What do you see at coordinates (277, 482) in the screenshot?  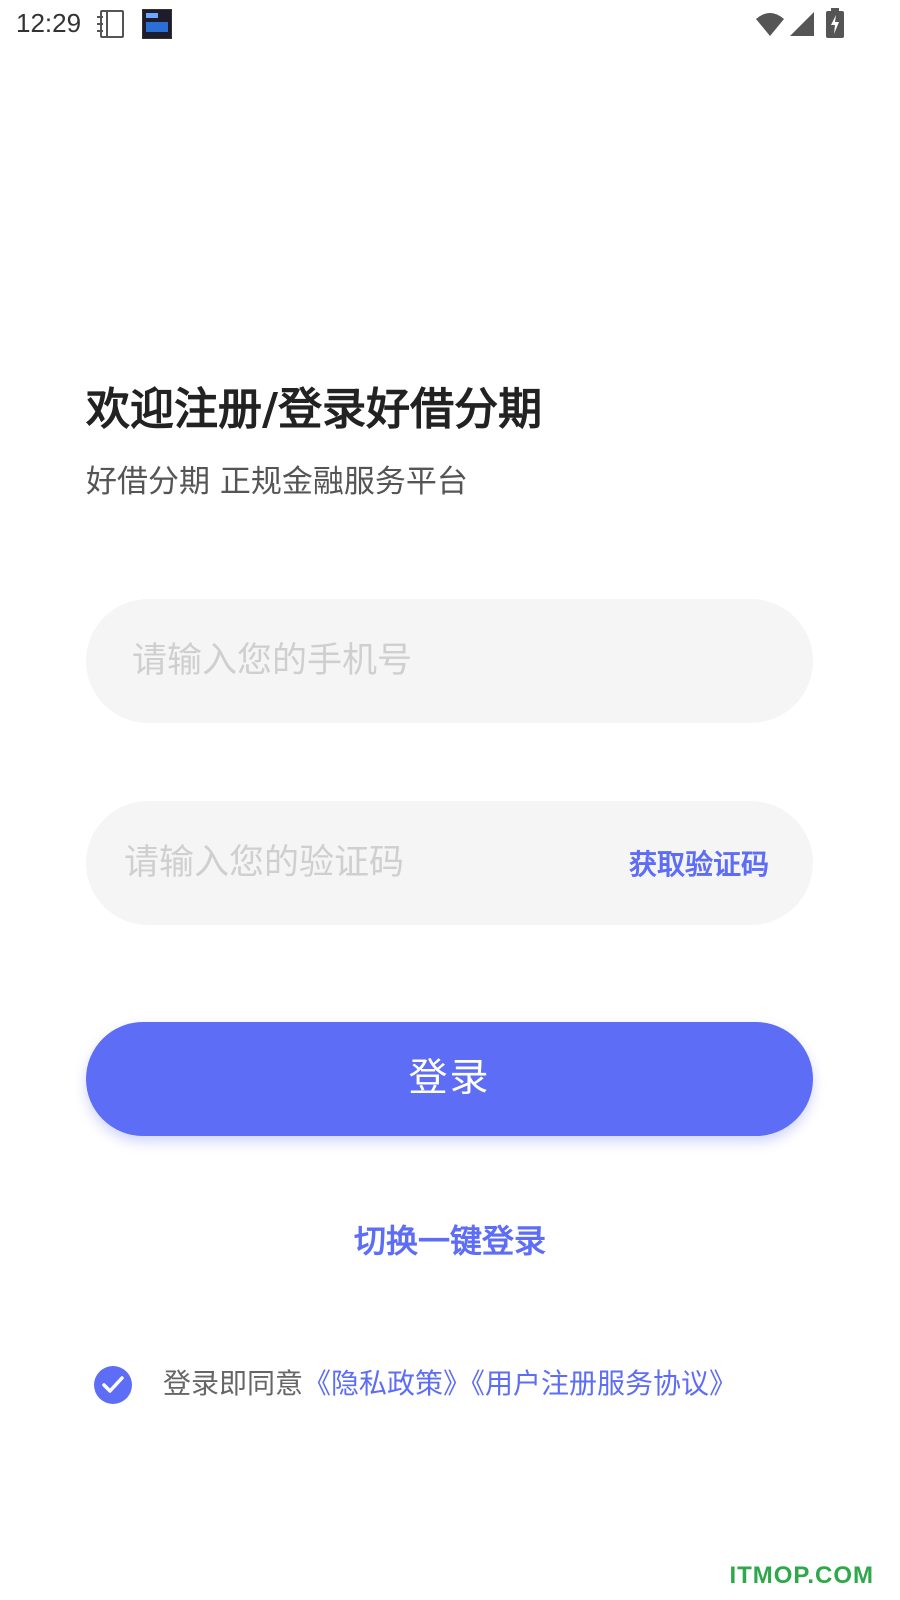 I see `page-subtitle: 好借分期 正规金融服务平台` at bounding box center [277, 482].